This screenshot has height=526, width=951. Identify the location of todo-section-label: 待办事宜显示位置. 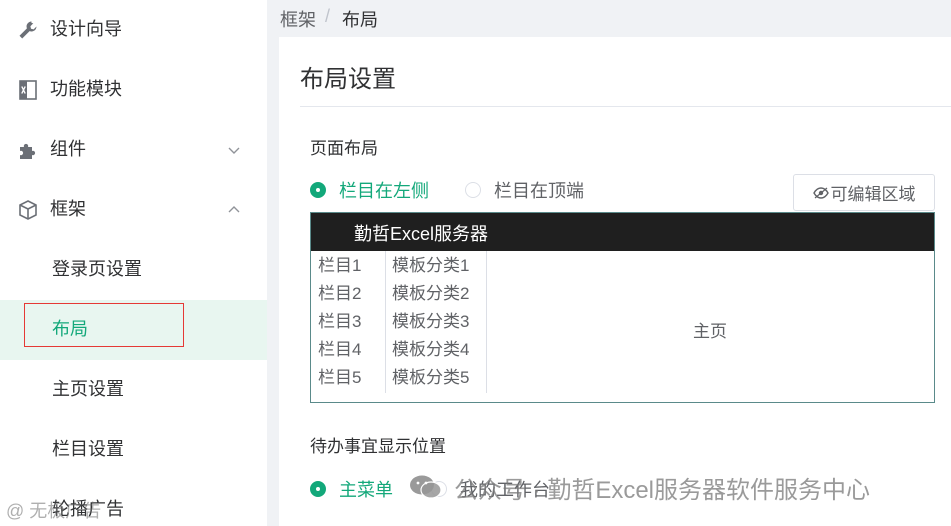
(378, 446).